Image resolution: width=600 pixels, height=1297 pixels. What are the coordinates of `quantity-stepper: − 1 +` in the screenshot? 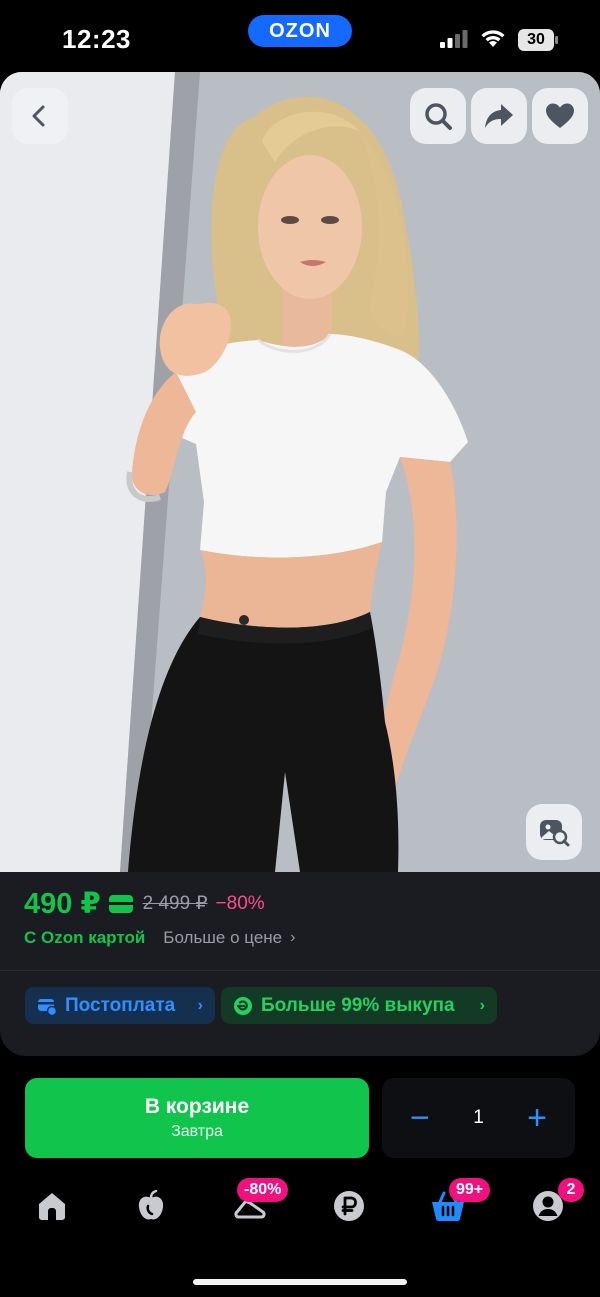 It's located at (478, 1118).